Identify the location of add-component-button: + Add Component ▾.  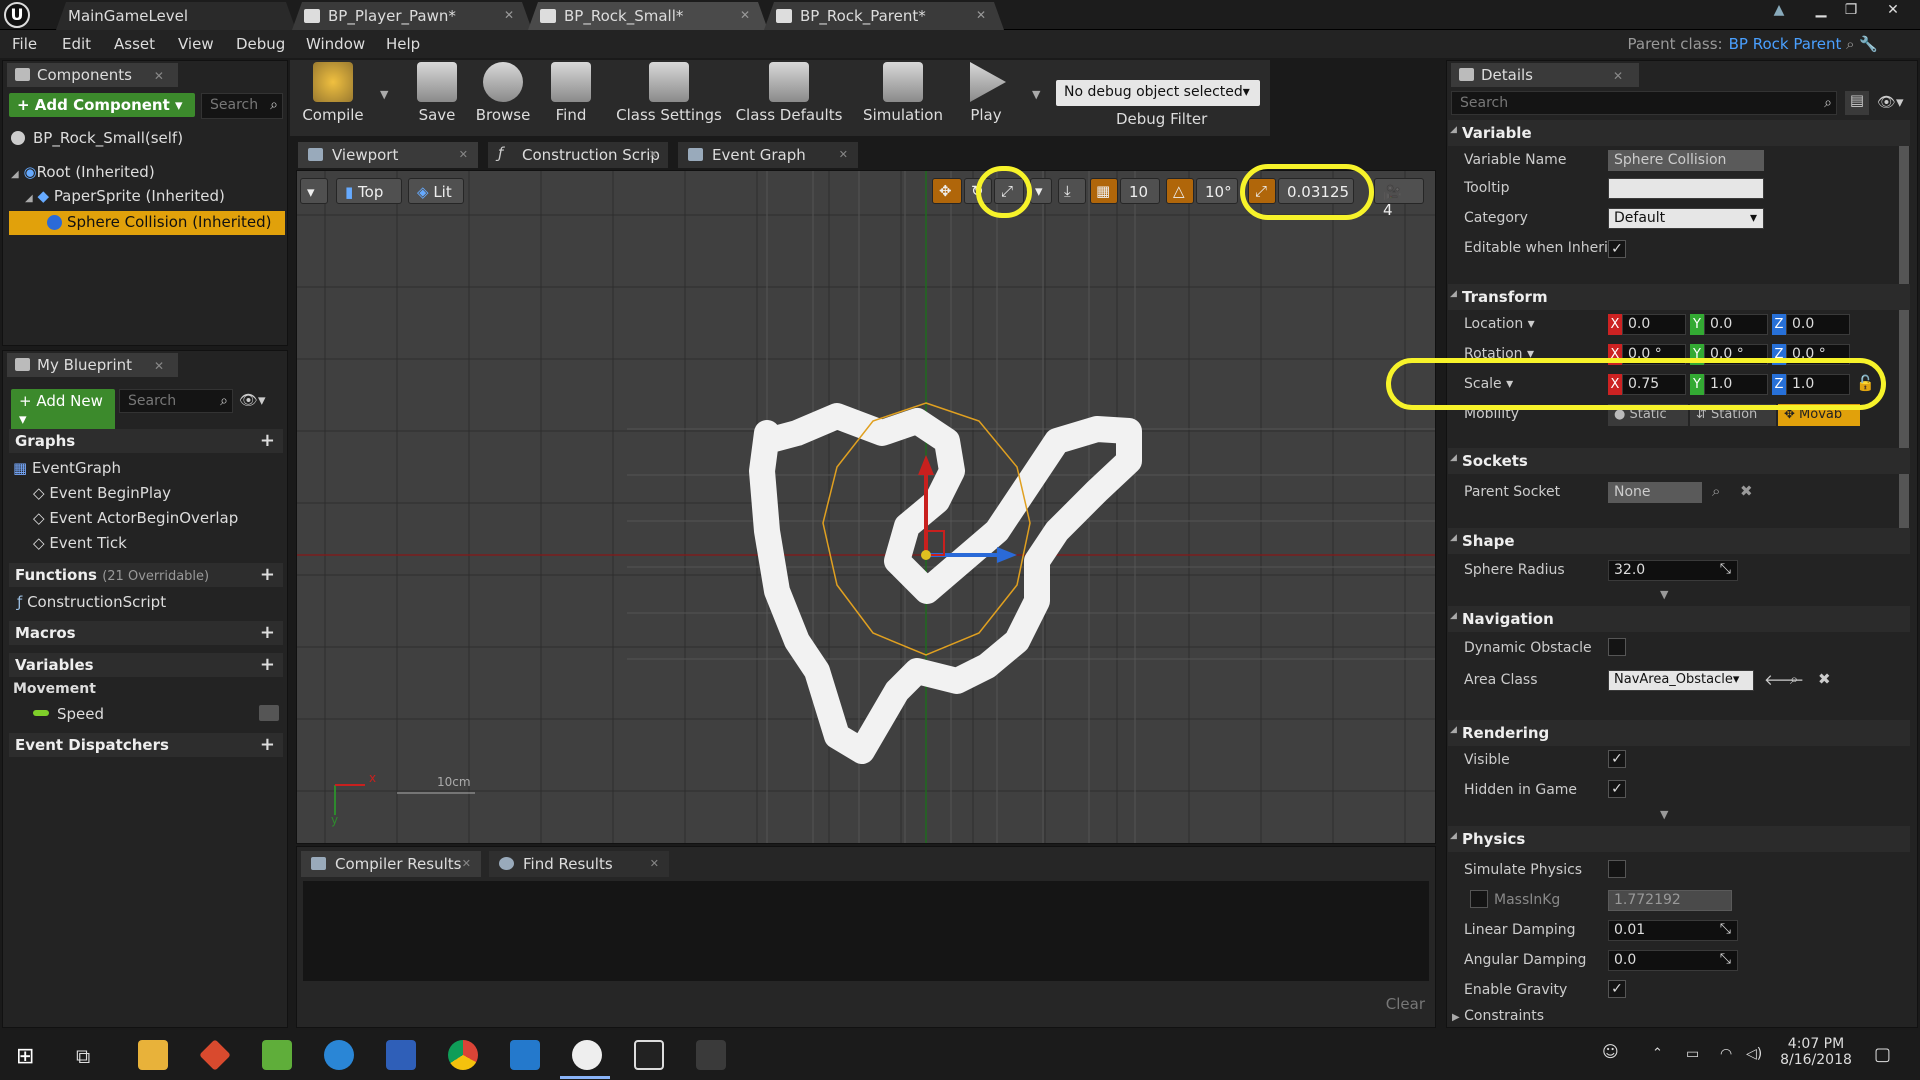
(102, 105).